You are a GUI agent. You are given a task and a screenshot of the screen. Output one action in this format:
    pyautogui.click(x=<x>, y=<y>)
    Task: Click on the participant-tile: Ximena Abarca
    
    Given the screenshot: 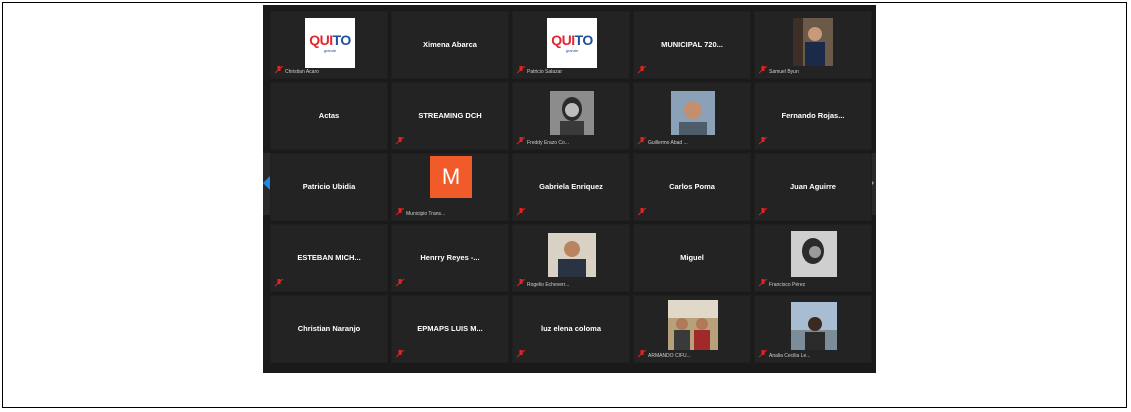 What is the action you would take?
    pyautogui.click(x=450, y=45)
    